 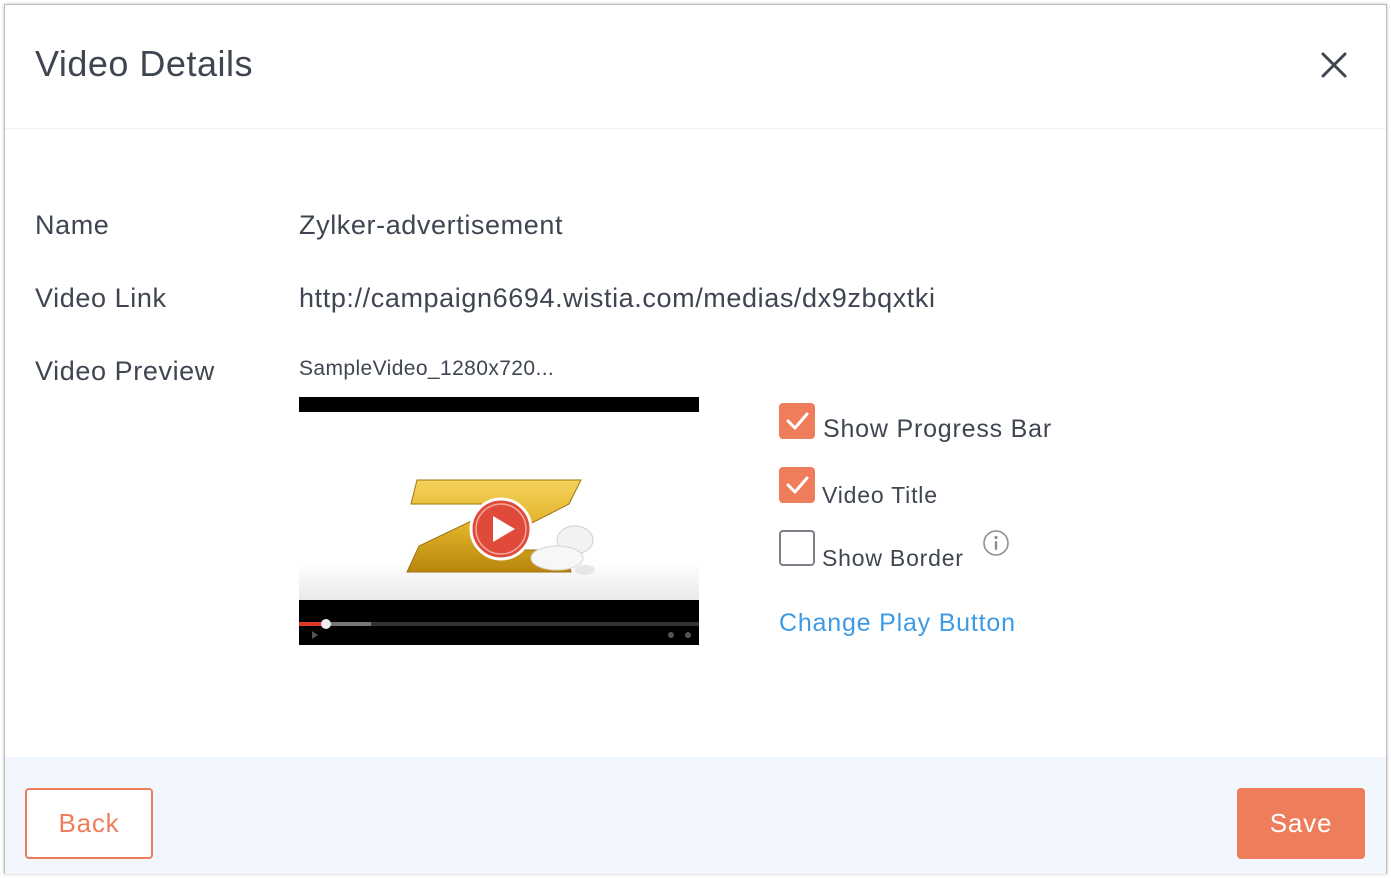 What do you see at coordinates (501, 529) in the screenshot?
I see `play-icon` at bounding box center [501, 529].